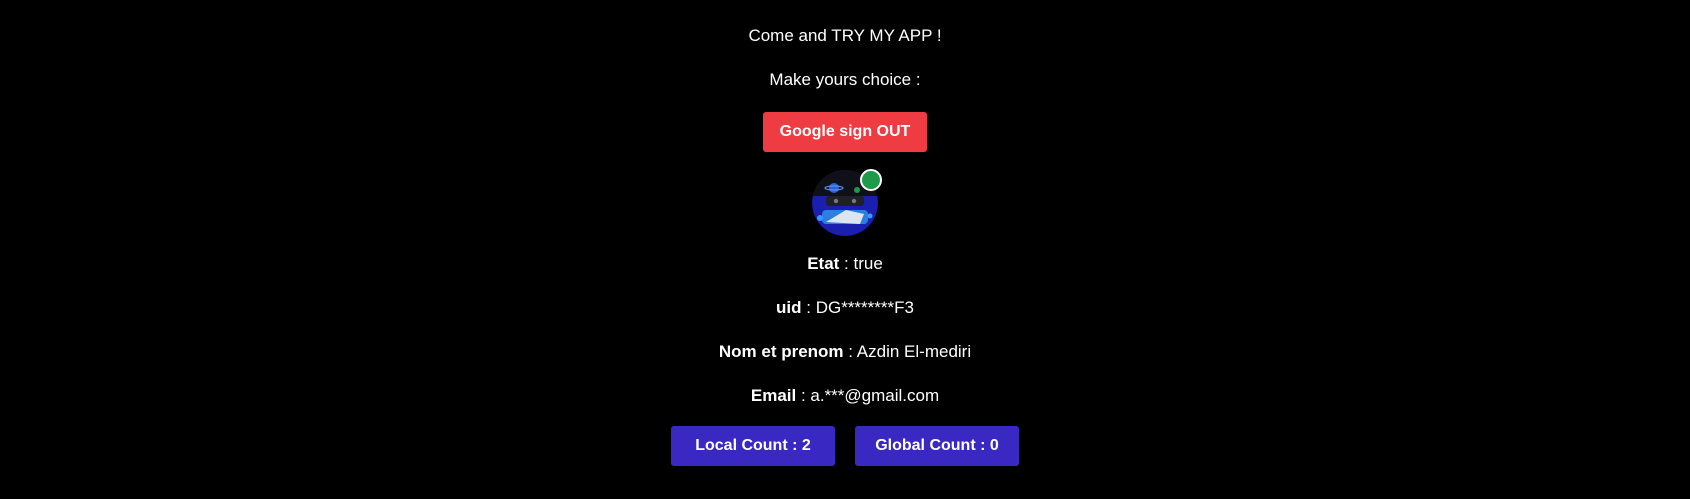 This screenshot has height=499, width=1690. Describe the element at coordinates (937, 446) in the screenshot. I see `global-count-button: Global Count : 0` at that location.